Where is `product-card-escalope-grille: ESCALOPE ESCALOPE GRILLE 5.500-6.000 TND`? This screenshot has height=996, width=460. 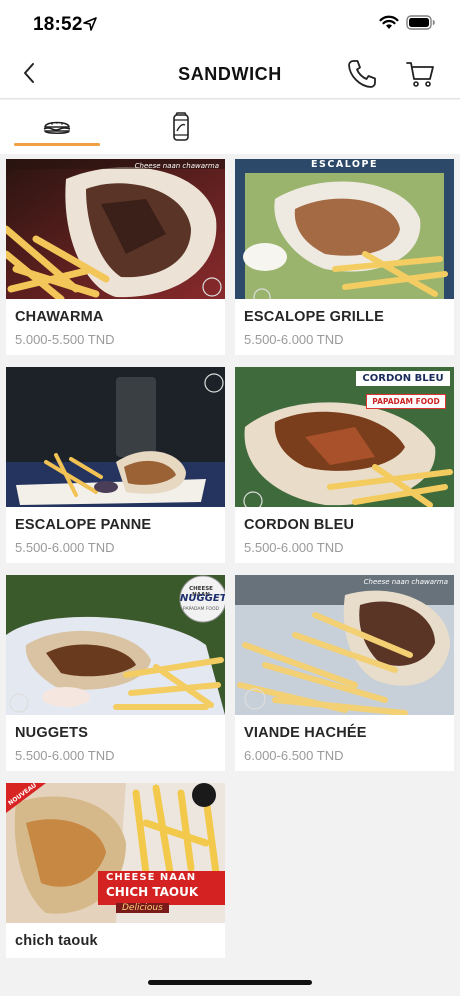 product-card-escalope-grille: ESCALOPE ESCALOPE GRILLE 5.500-6.000 TND is located at coordinates (344, 257).